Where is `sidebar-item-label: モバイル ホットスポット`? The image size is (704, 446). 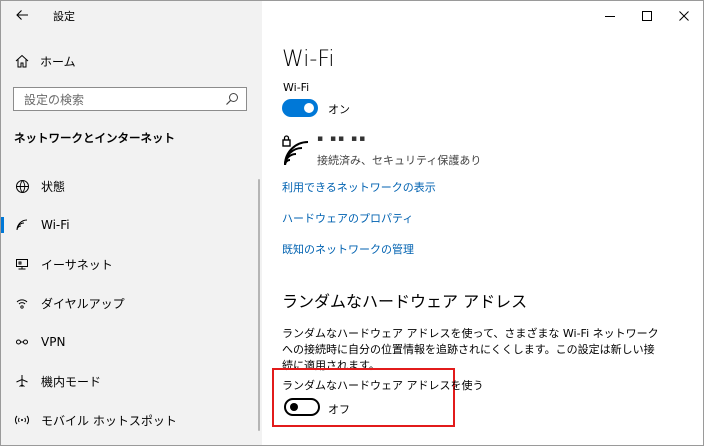 sidebar-item-label: モバイル ホットスポット is located at coordinates (109, 420).